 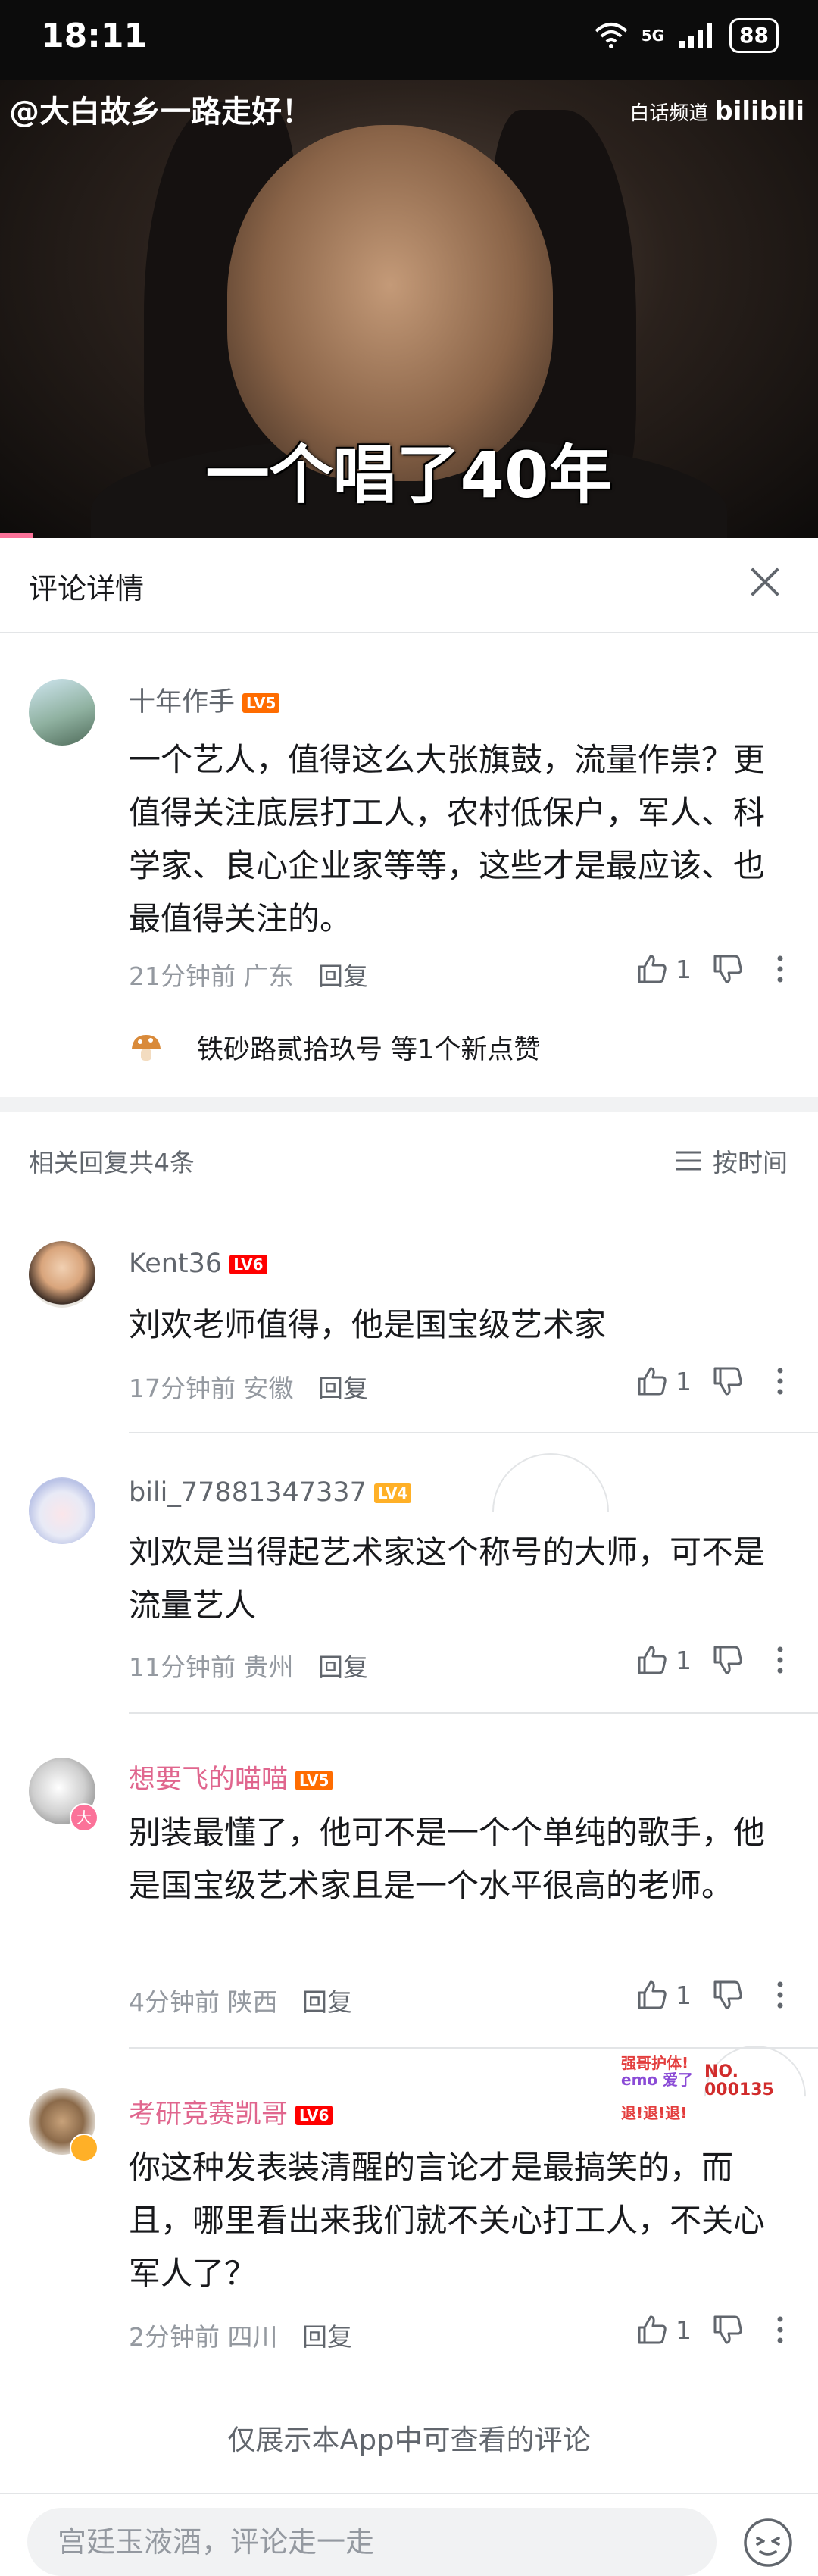 I want to click on video-watermark: @大白故乡一路走好！, so click(x=160, y=113).